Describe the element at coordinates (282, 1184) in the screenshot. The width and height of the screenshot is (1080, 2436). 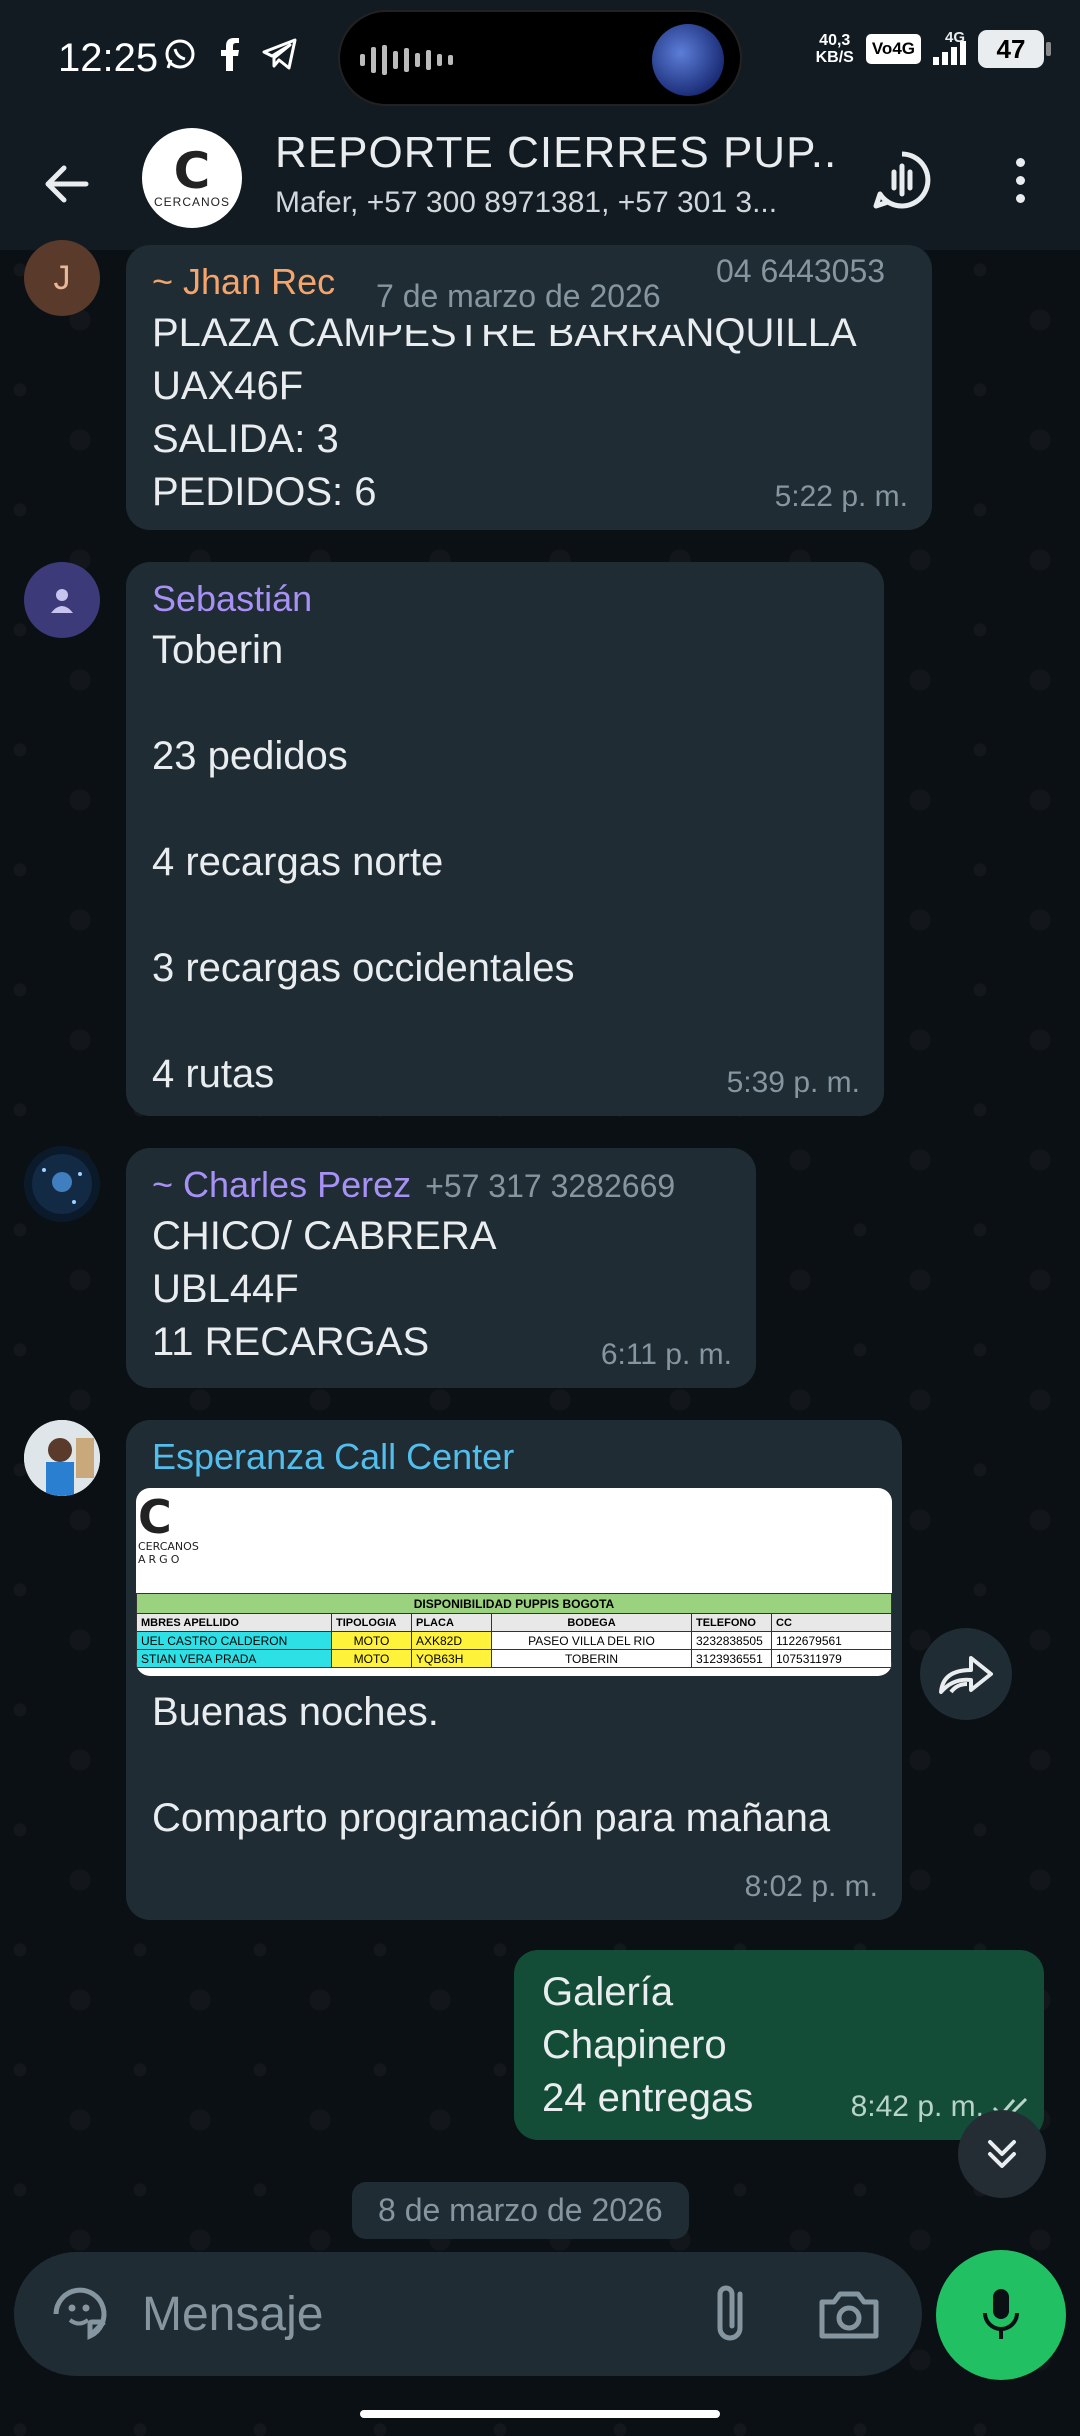
I see `sender-name: ~ Charles Perez` at that location.